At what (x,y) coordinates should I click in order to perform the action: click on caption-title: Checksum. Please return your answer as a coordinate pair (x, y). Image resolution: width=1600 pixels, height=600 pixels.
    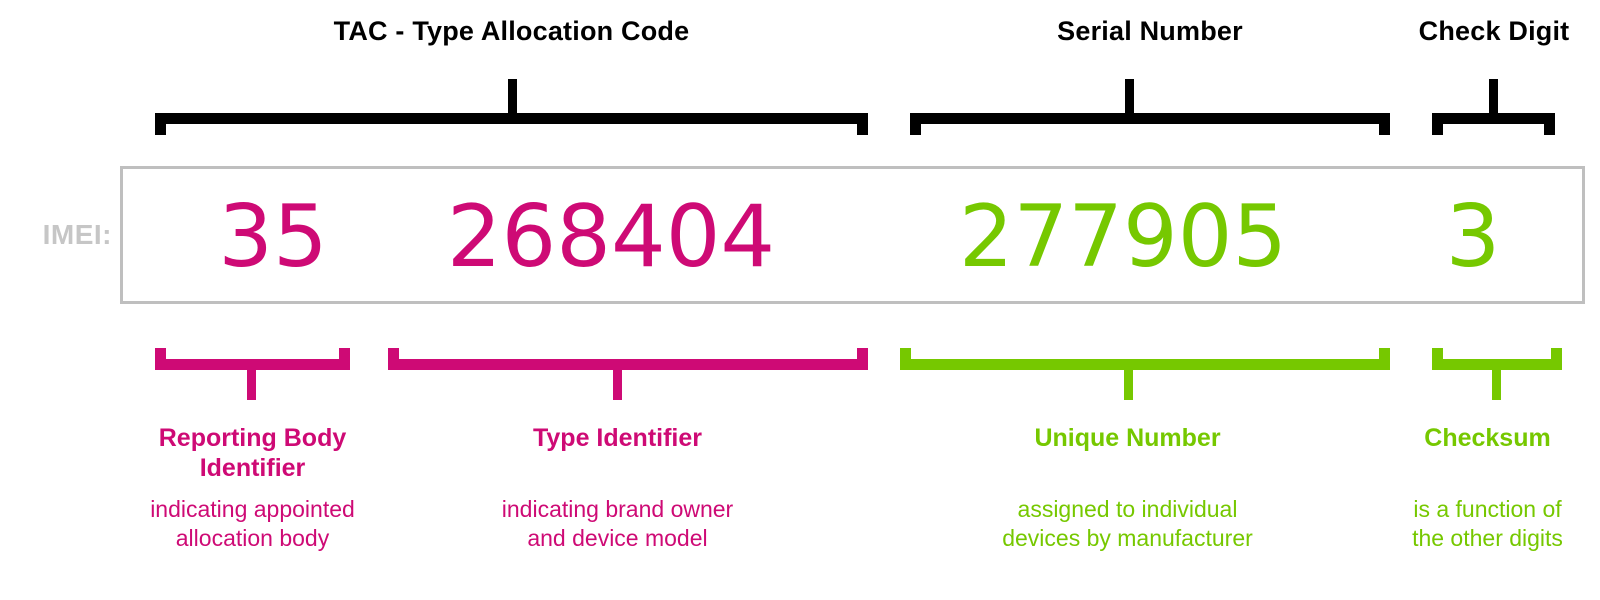
    Looking at the image, I should click on (1487, 438).